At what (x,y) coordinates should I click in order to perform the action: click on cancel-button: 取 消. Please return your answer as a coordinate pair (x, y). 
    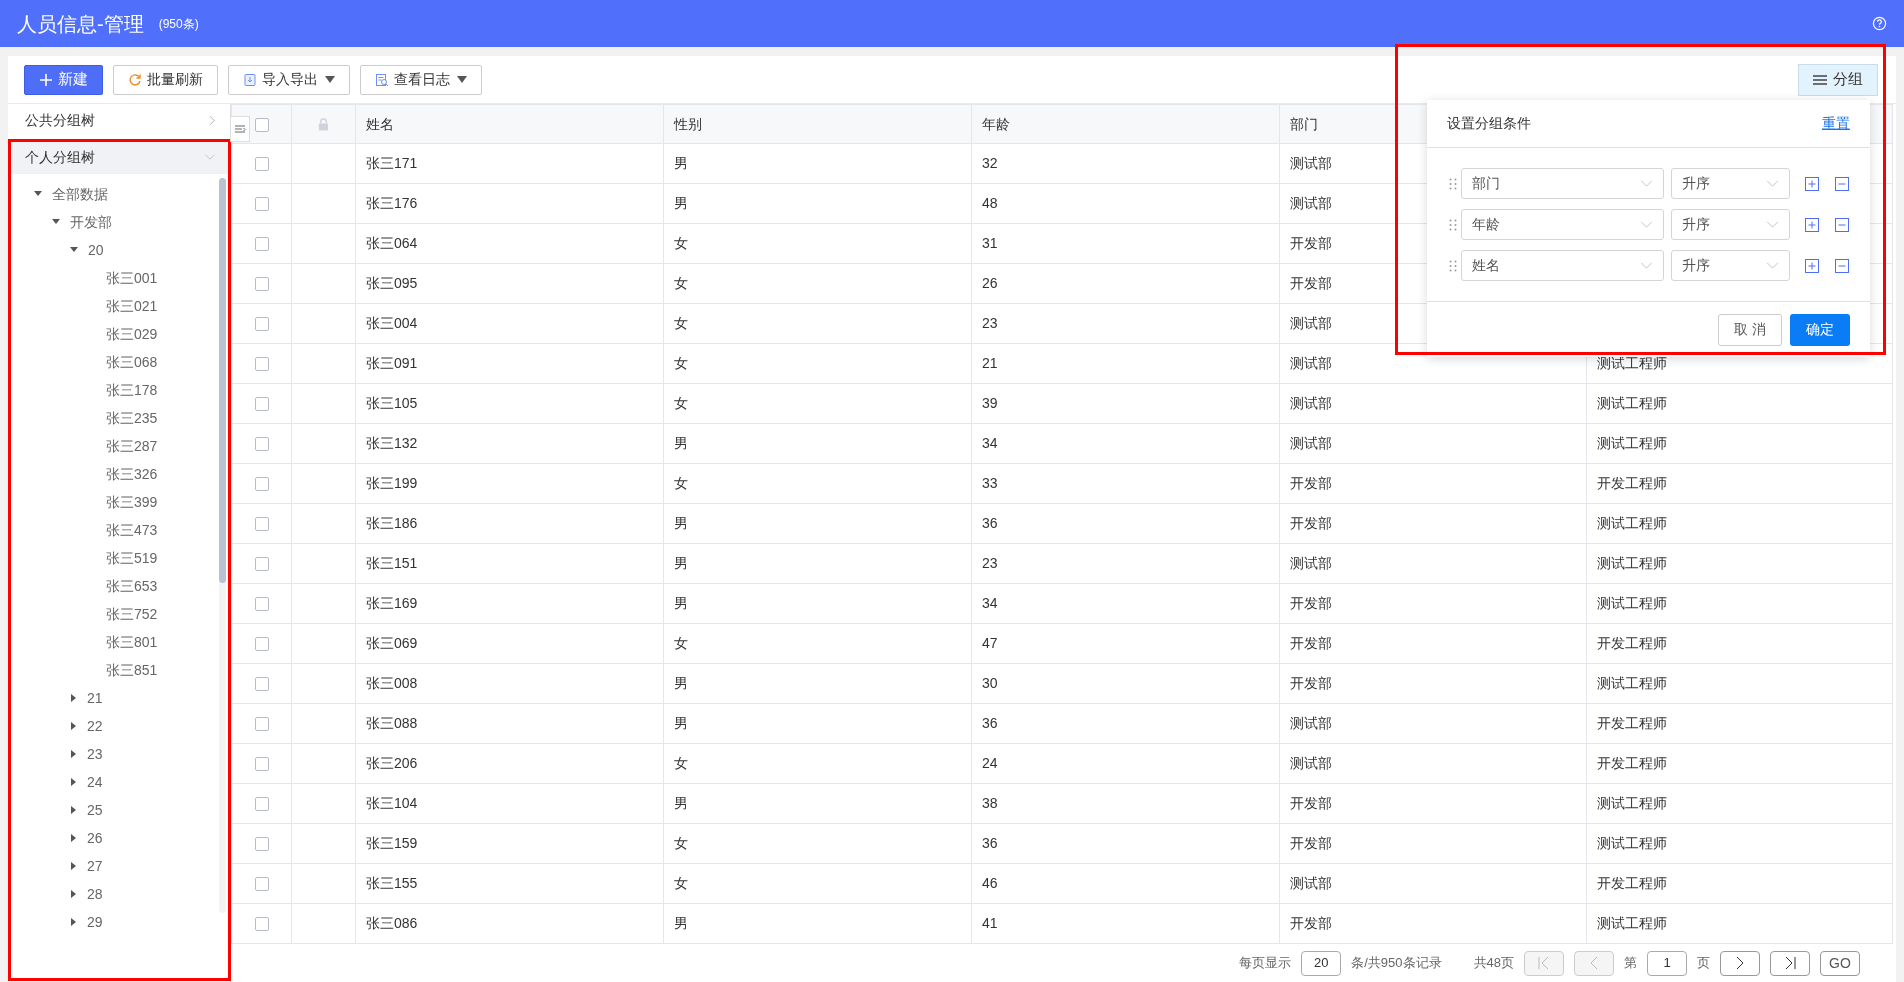
    Looking at the image, I should click on (1750, 329).